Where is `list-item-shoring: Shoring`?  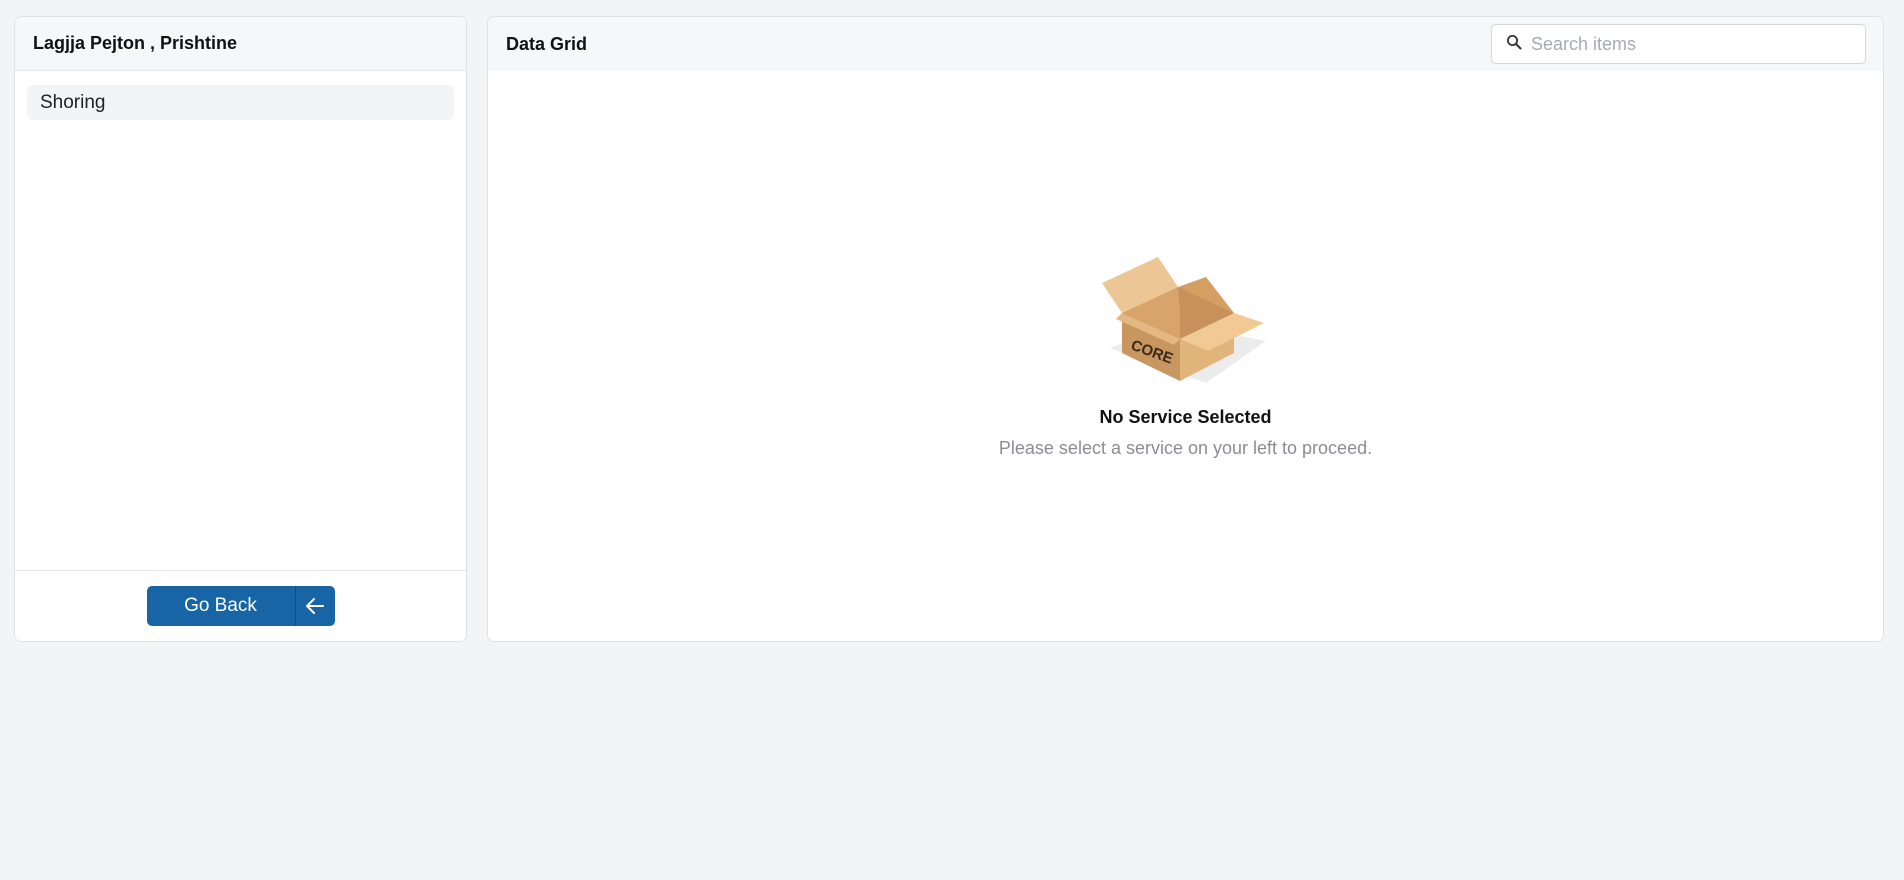
list-item-shoring: Shoring is located at coordinates (240, 102).